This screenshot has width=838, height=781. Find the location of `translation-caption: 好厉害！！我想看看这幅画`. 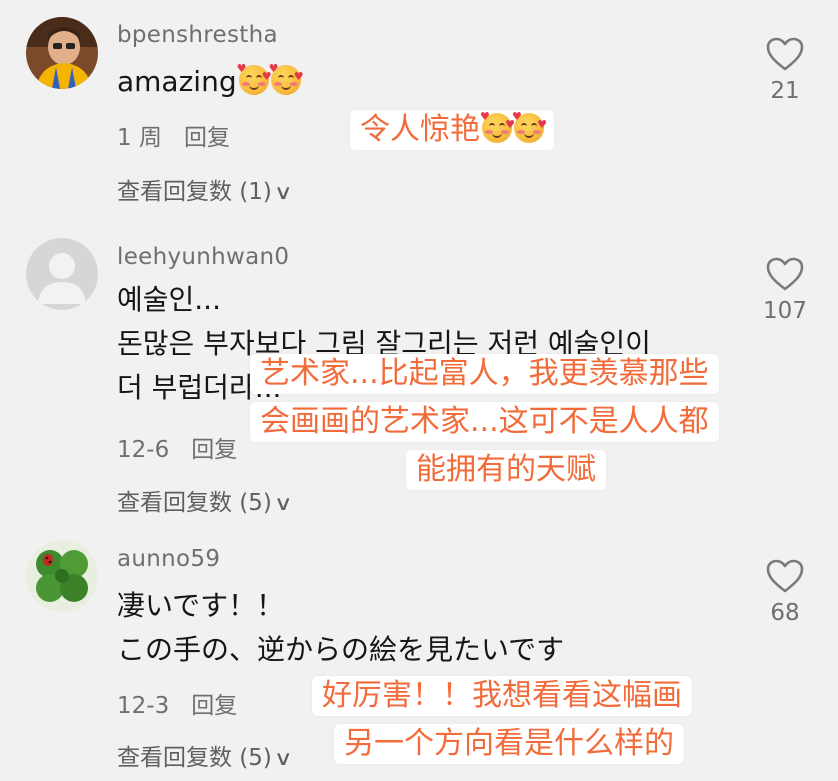

translation-caption: 好厉害！！我想看看这幅画 is located at coordinates (502, 696).